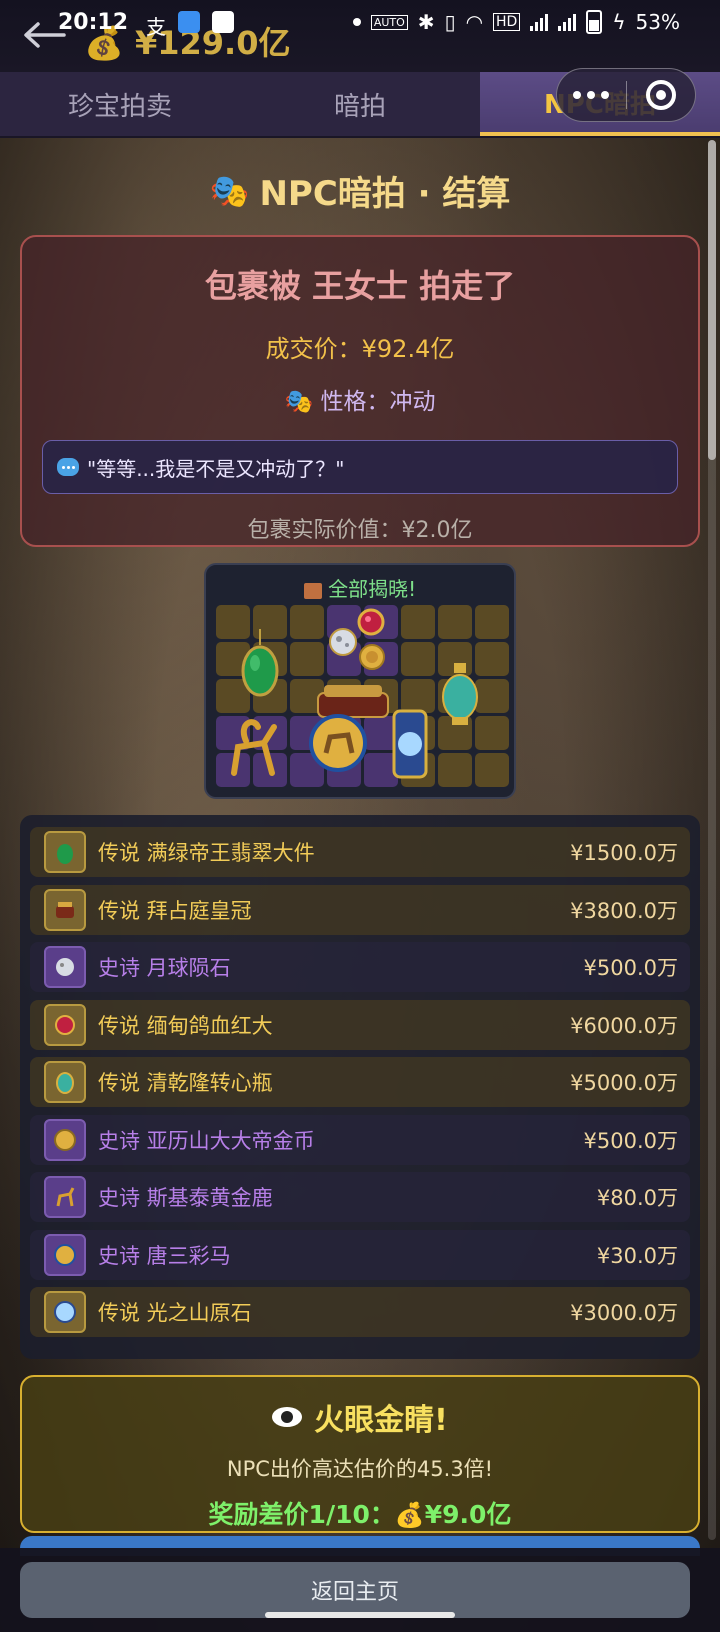 The width and height of the screenshot is (720, 1632). I want to click on item-value: ¥30.0万, so click(637, 1255).